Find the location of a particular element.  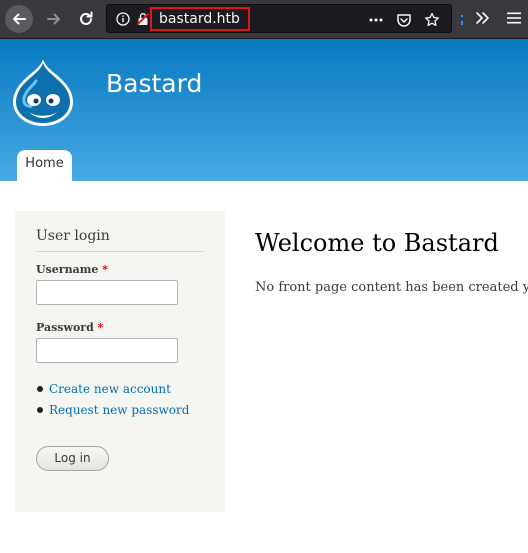

bookmark-star-icon is located at coordinates (432, 20).